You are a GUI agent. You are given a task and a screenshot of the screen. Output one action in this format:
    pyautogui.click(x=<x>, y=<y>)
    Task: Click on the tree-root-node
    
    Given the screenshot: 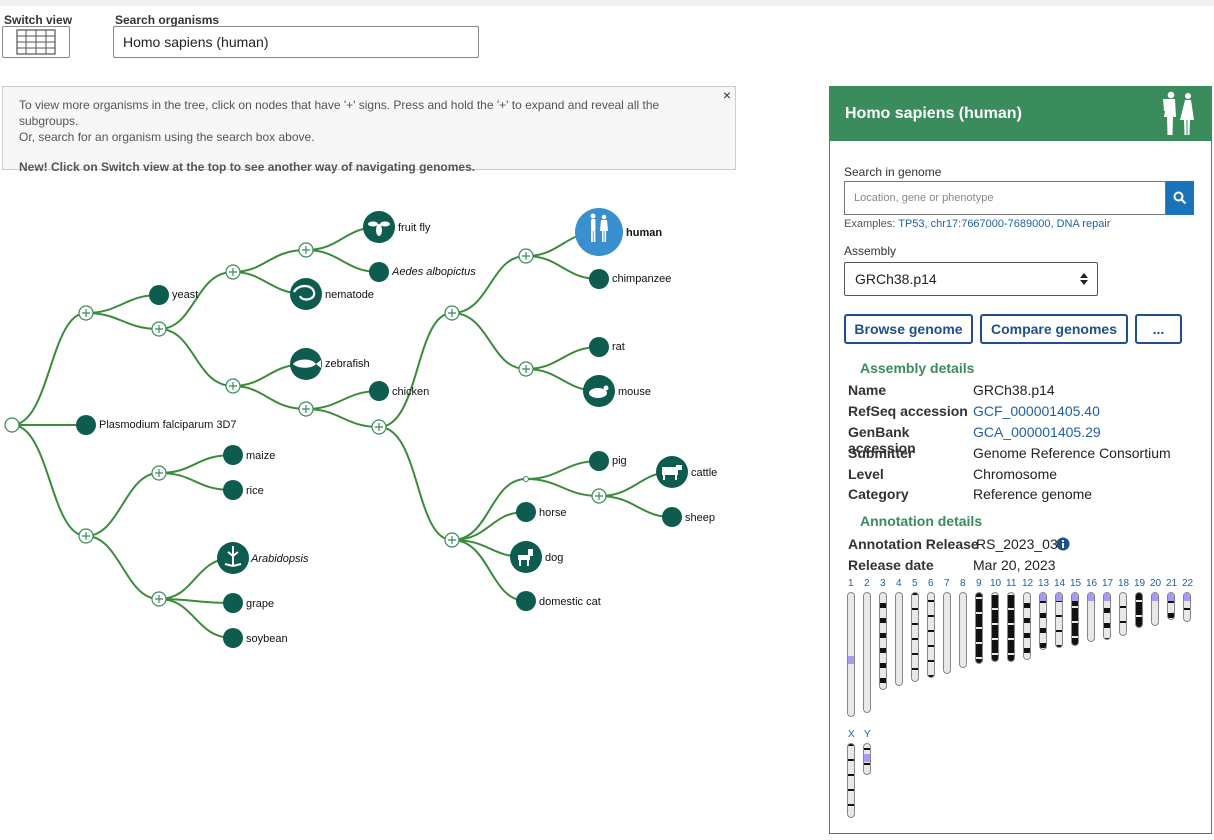 What is the action you would take?
    pyautogui.click(x=12, y=425)
    